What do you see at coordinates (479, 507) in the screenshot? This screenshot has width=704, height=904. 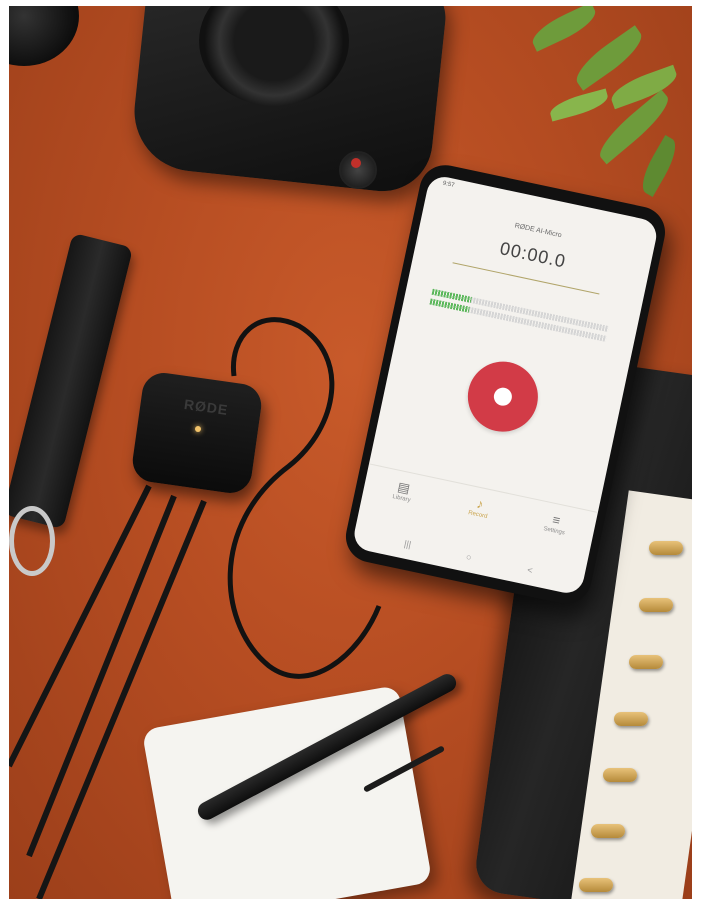 I see `nav-record: ♪ Record` at bounding box center [479, 507].